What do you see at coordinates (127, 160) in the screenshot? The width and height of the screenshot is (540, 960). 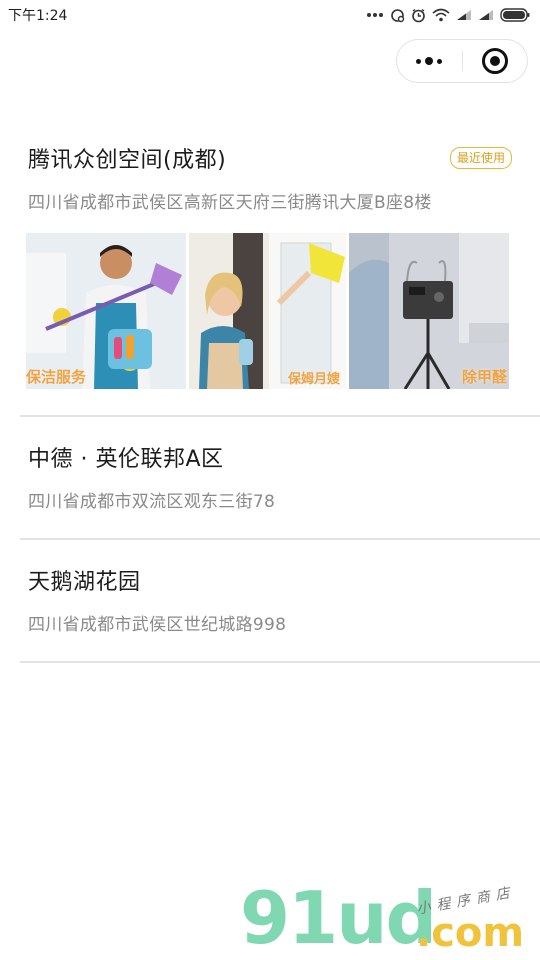 I see `address-name: 腾讯众创空间(成都)` at bounding box center [127, 160].